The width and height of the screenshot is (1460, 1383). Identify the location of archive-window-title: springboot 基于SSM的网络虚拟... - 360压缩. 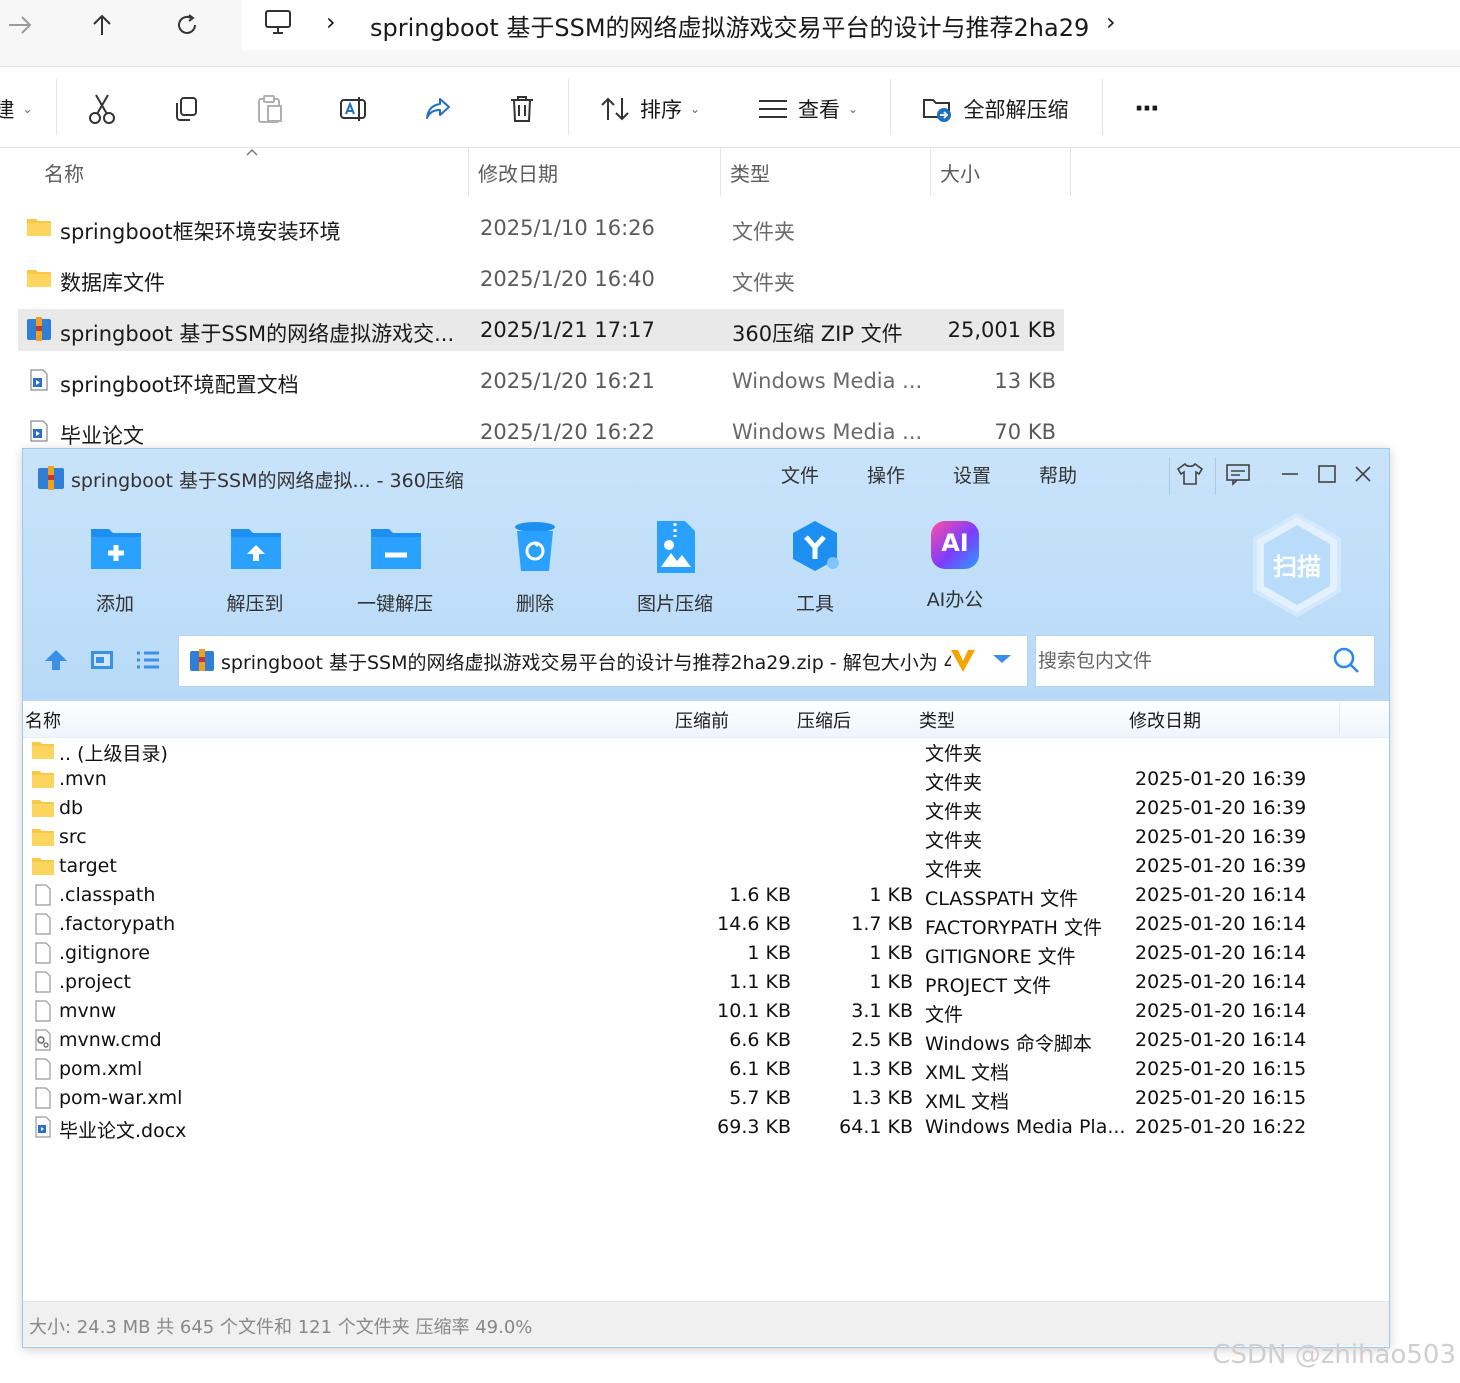
(267, 481).